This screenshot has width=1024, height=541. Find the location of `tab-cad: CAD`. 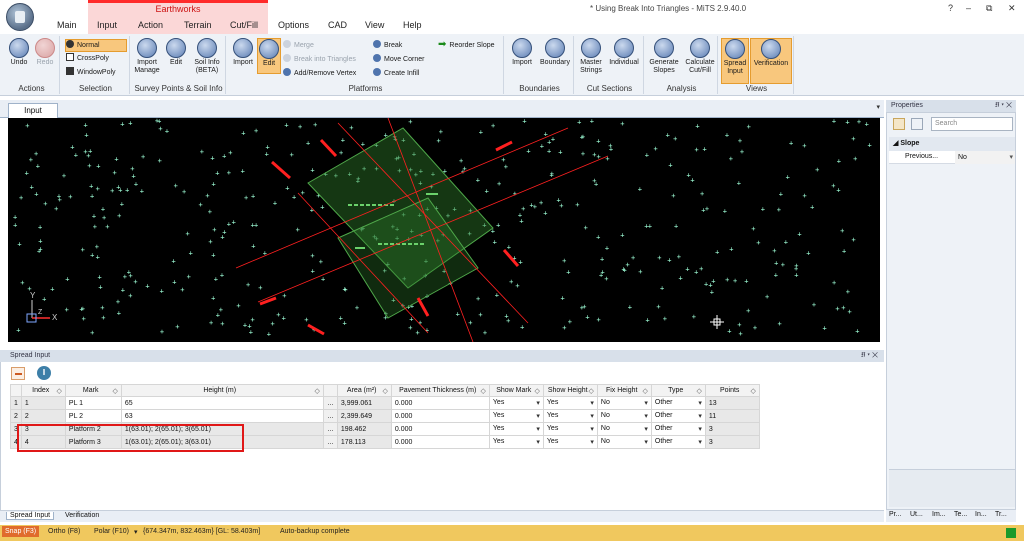

tab-cad: CAD is located at coordinates (337, 25).